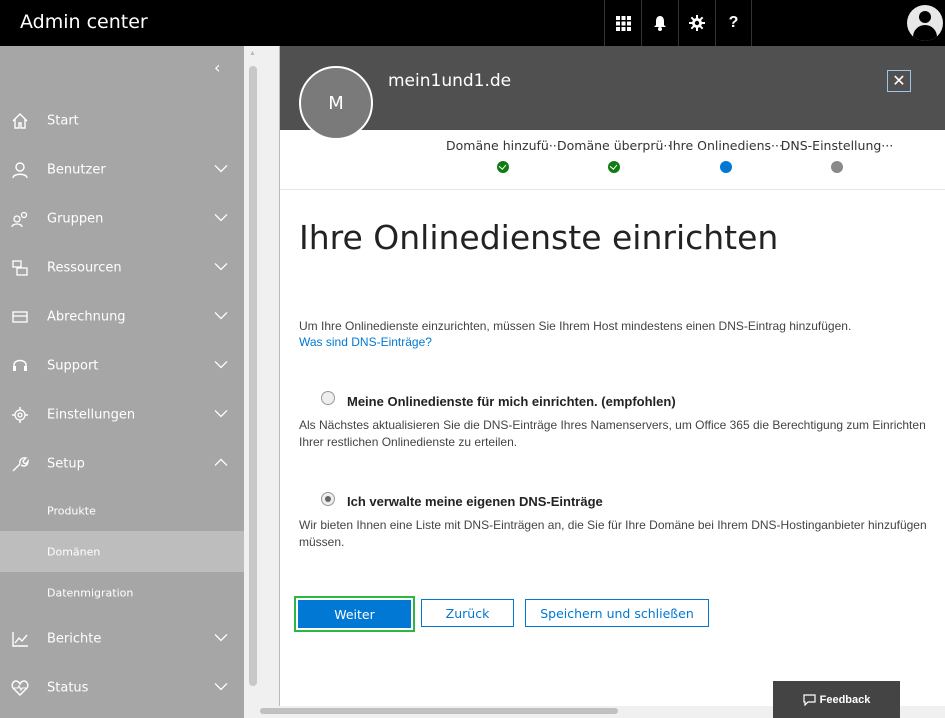 This screenshot has width=945, height=718. Describe the element at coordinates (20, 268) in the screenshot. I see `resources-icon` at that location.